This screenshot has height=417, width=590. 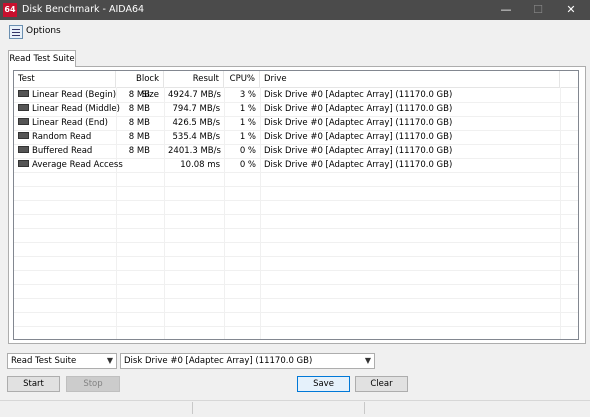 What do you see at coordinates (323, 384) in the screenshot?
I see `save-button: Save` at bounding box center [323, 384].